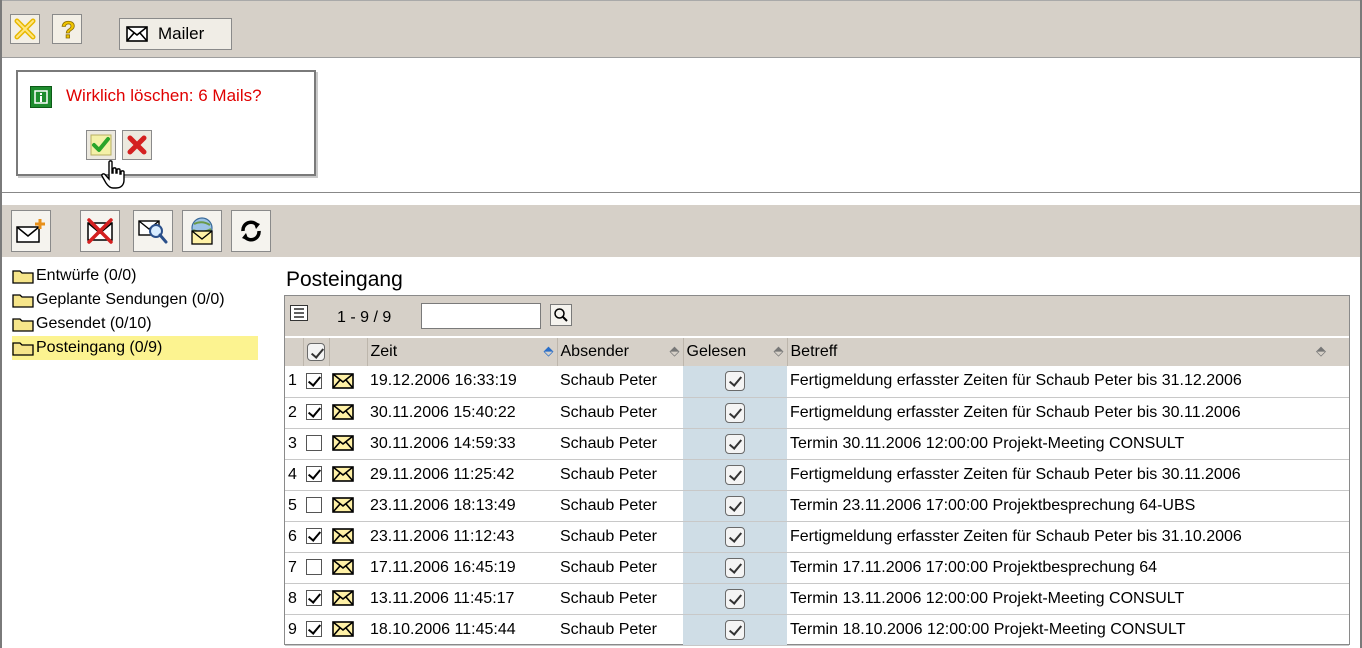  What do you see at coordinates (681, 231) in the screenshot?
I see `mail-toolbar` at bounding box center [681, 231].